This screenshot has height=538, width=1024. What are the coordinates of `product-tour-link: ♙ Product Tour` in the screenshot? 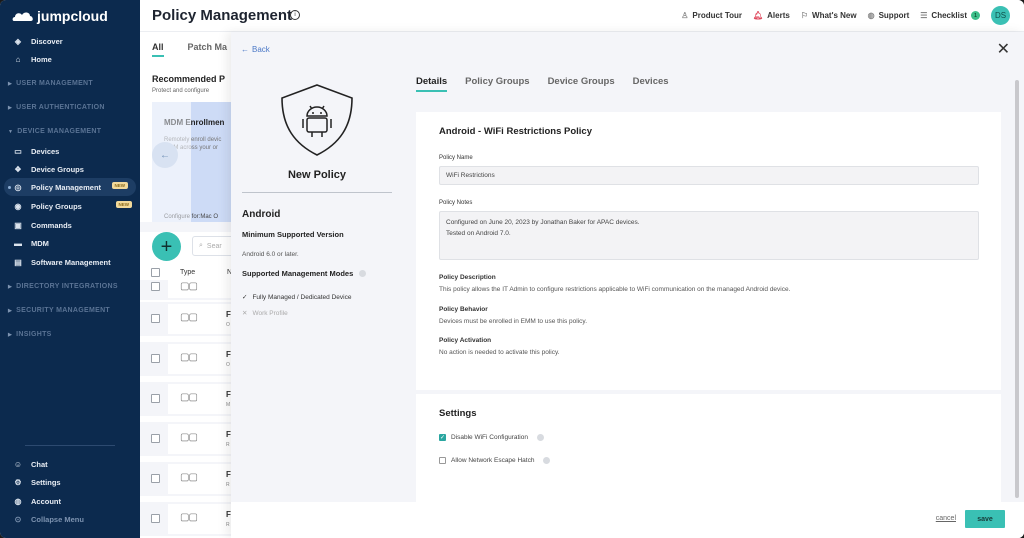 It's located at (711, 15).